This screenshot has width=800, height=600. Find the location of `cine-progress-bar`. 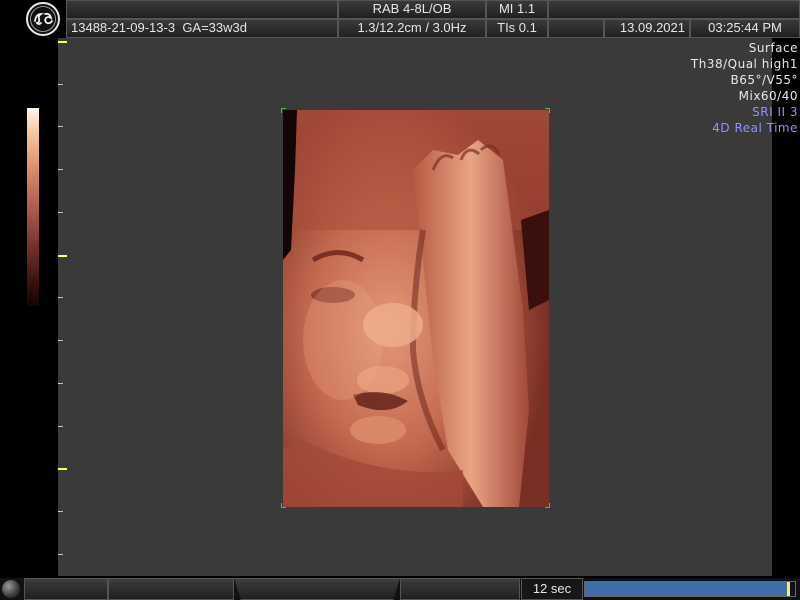

cine-progress-bar is located at coordinates (690, 589).